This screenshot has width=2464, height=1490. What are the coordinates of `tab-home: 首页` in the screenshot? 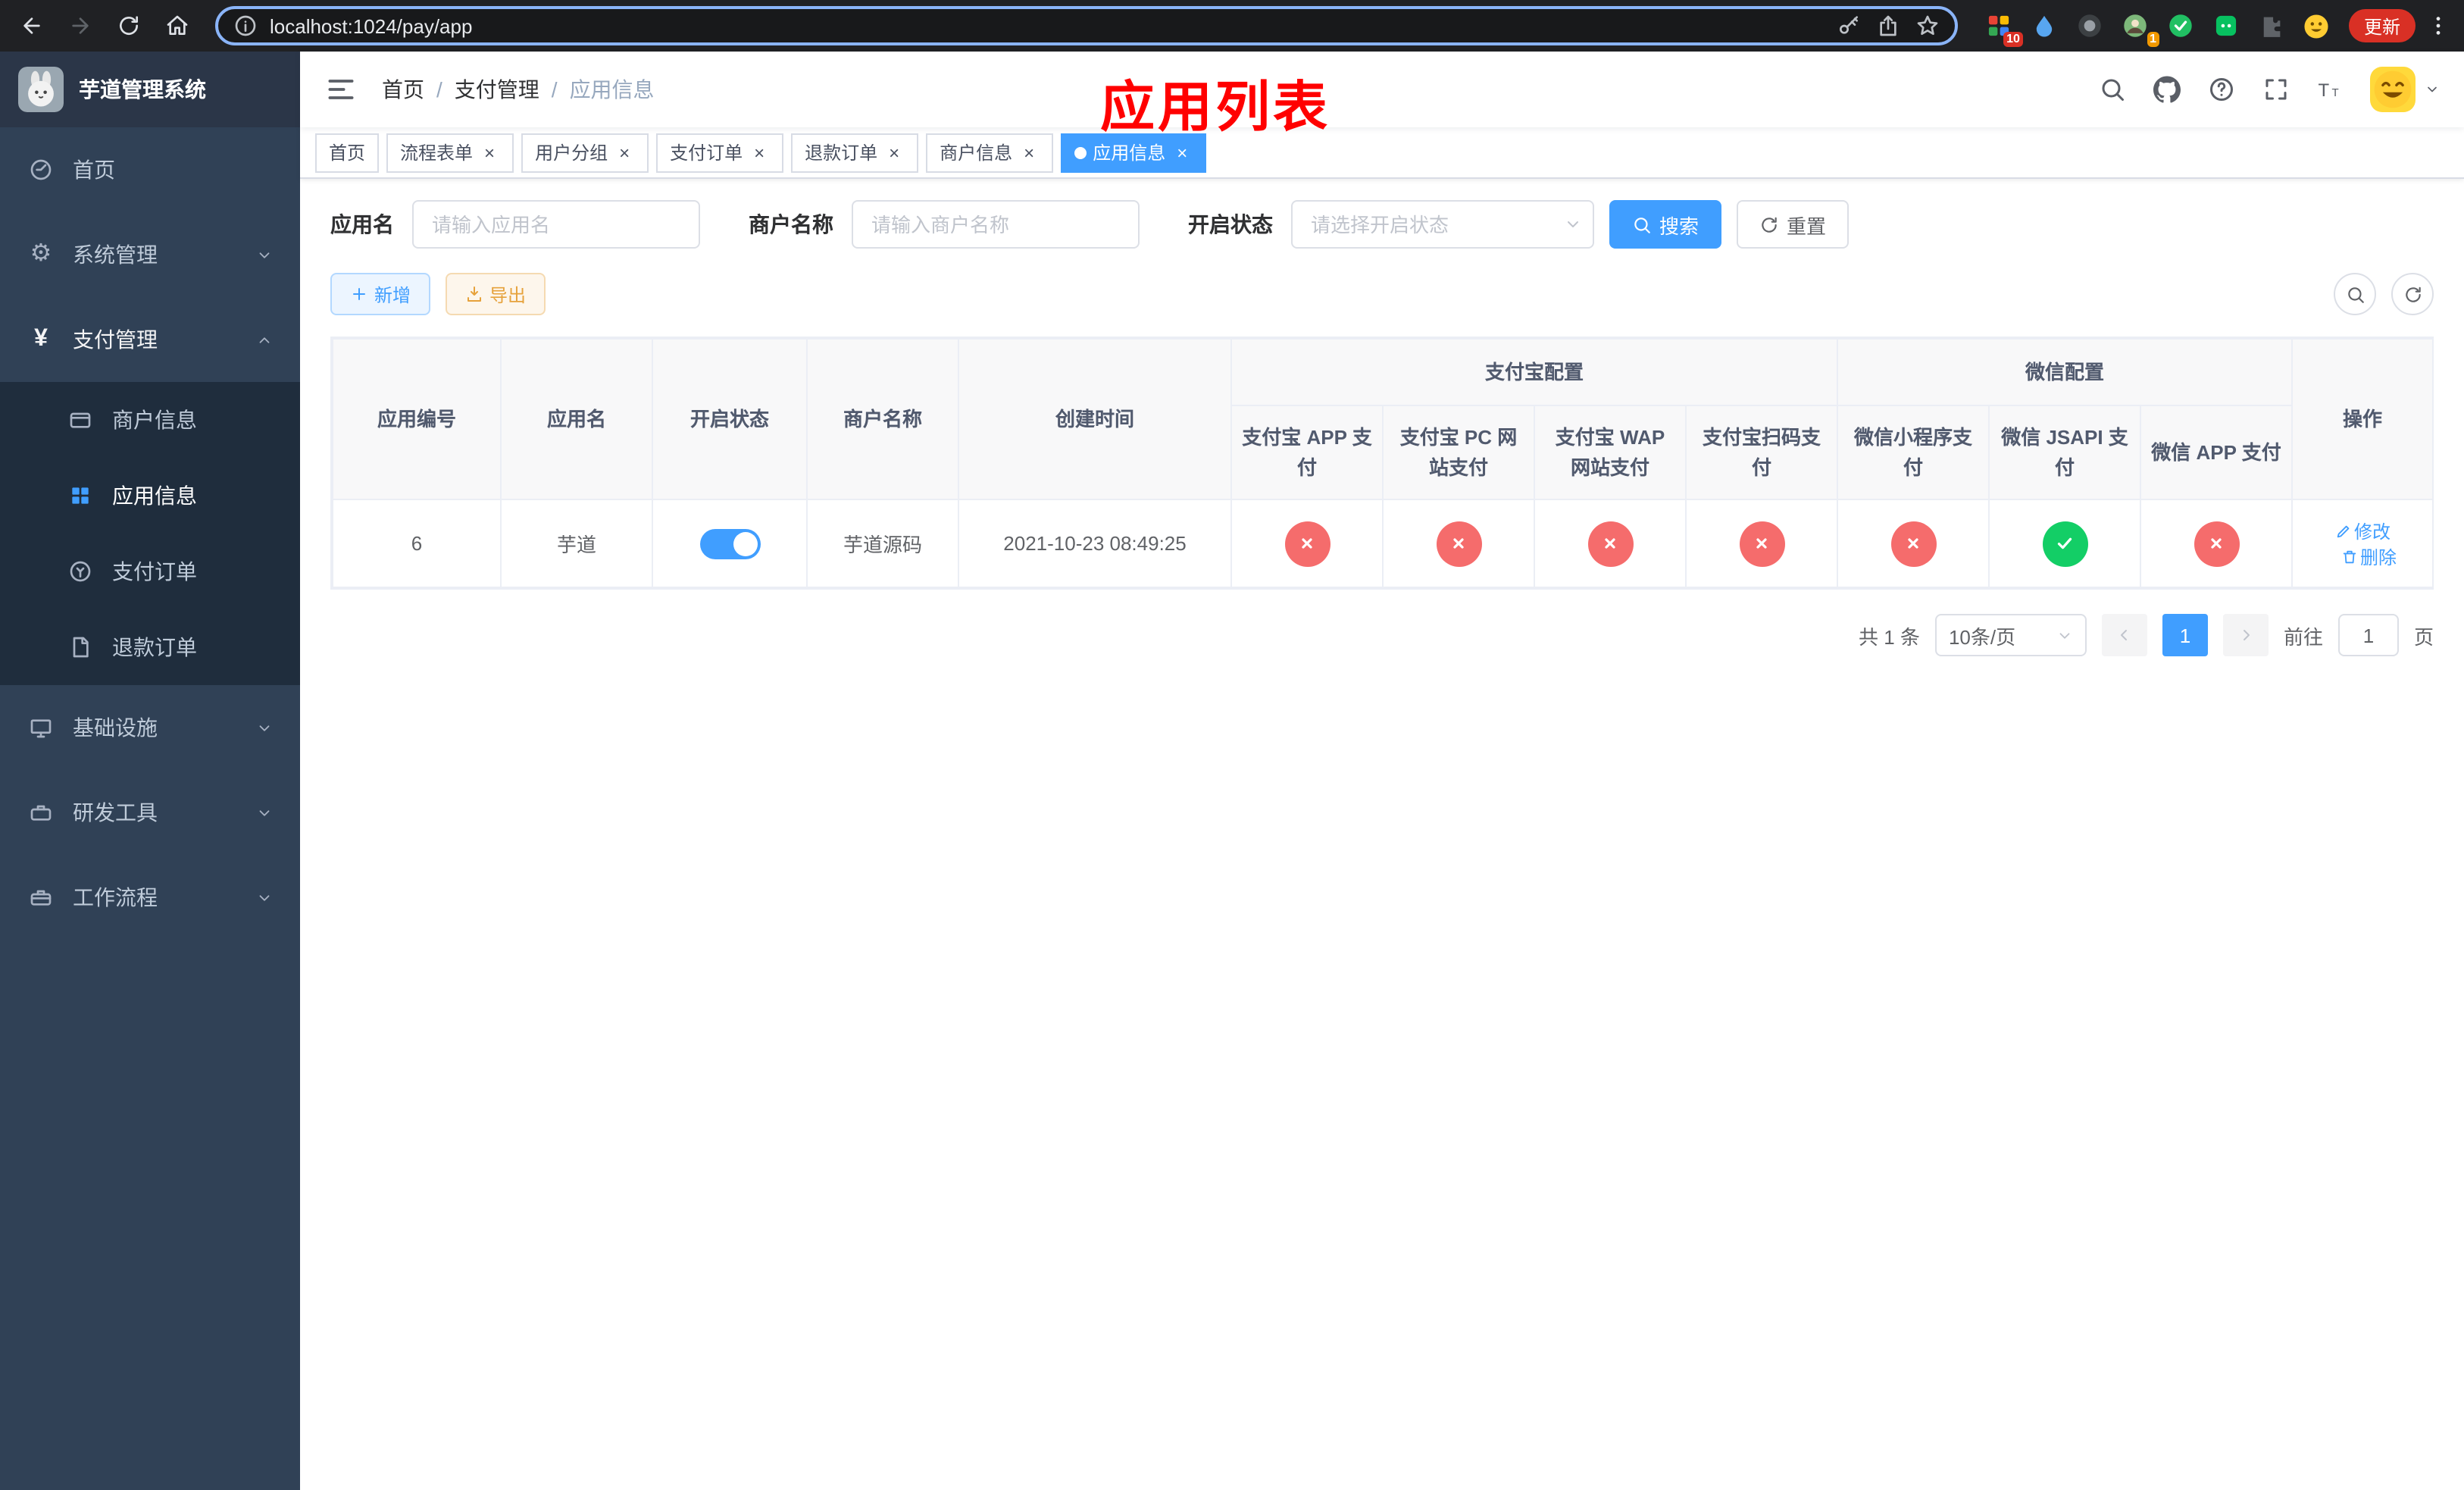 It's located at (347, 152).